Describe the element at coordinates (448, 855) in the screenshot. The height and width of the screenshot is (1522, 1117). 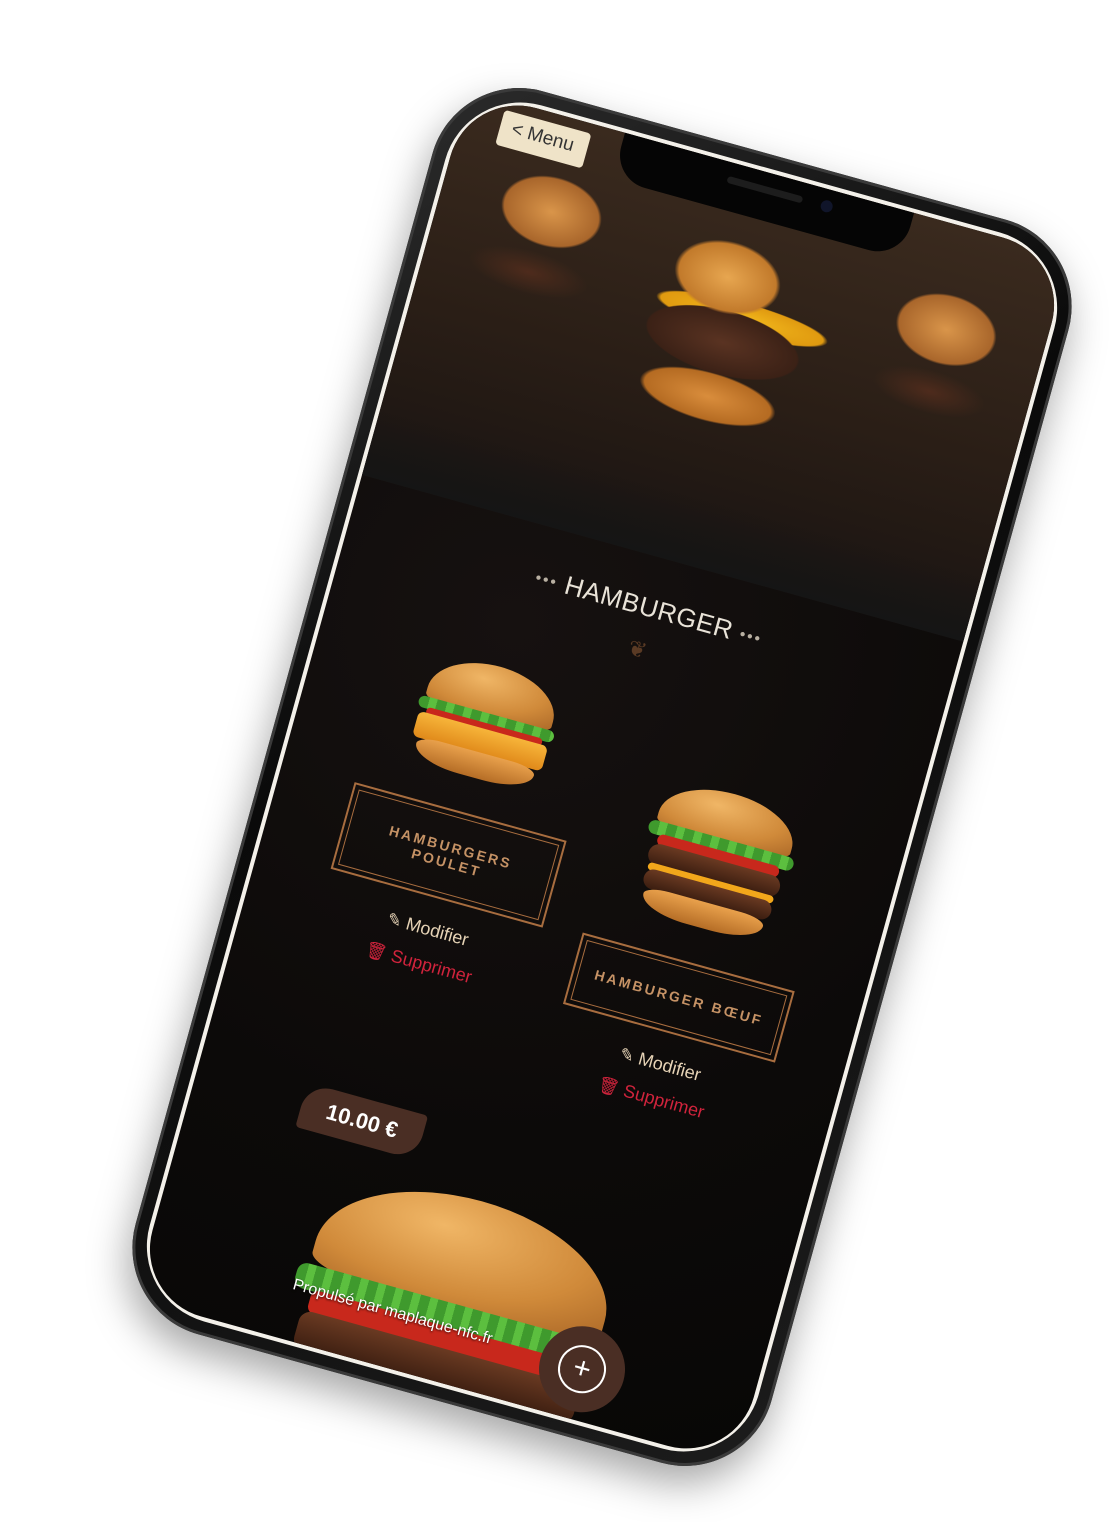
I see `item-name: Hamburgers poulet` at that location.